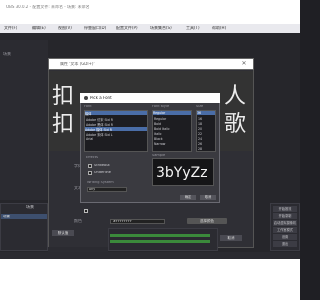 The width and height of the screenshot is (320, 300). I want to click on start-streaming-button: 开始推流, so click(285, 209).